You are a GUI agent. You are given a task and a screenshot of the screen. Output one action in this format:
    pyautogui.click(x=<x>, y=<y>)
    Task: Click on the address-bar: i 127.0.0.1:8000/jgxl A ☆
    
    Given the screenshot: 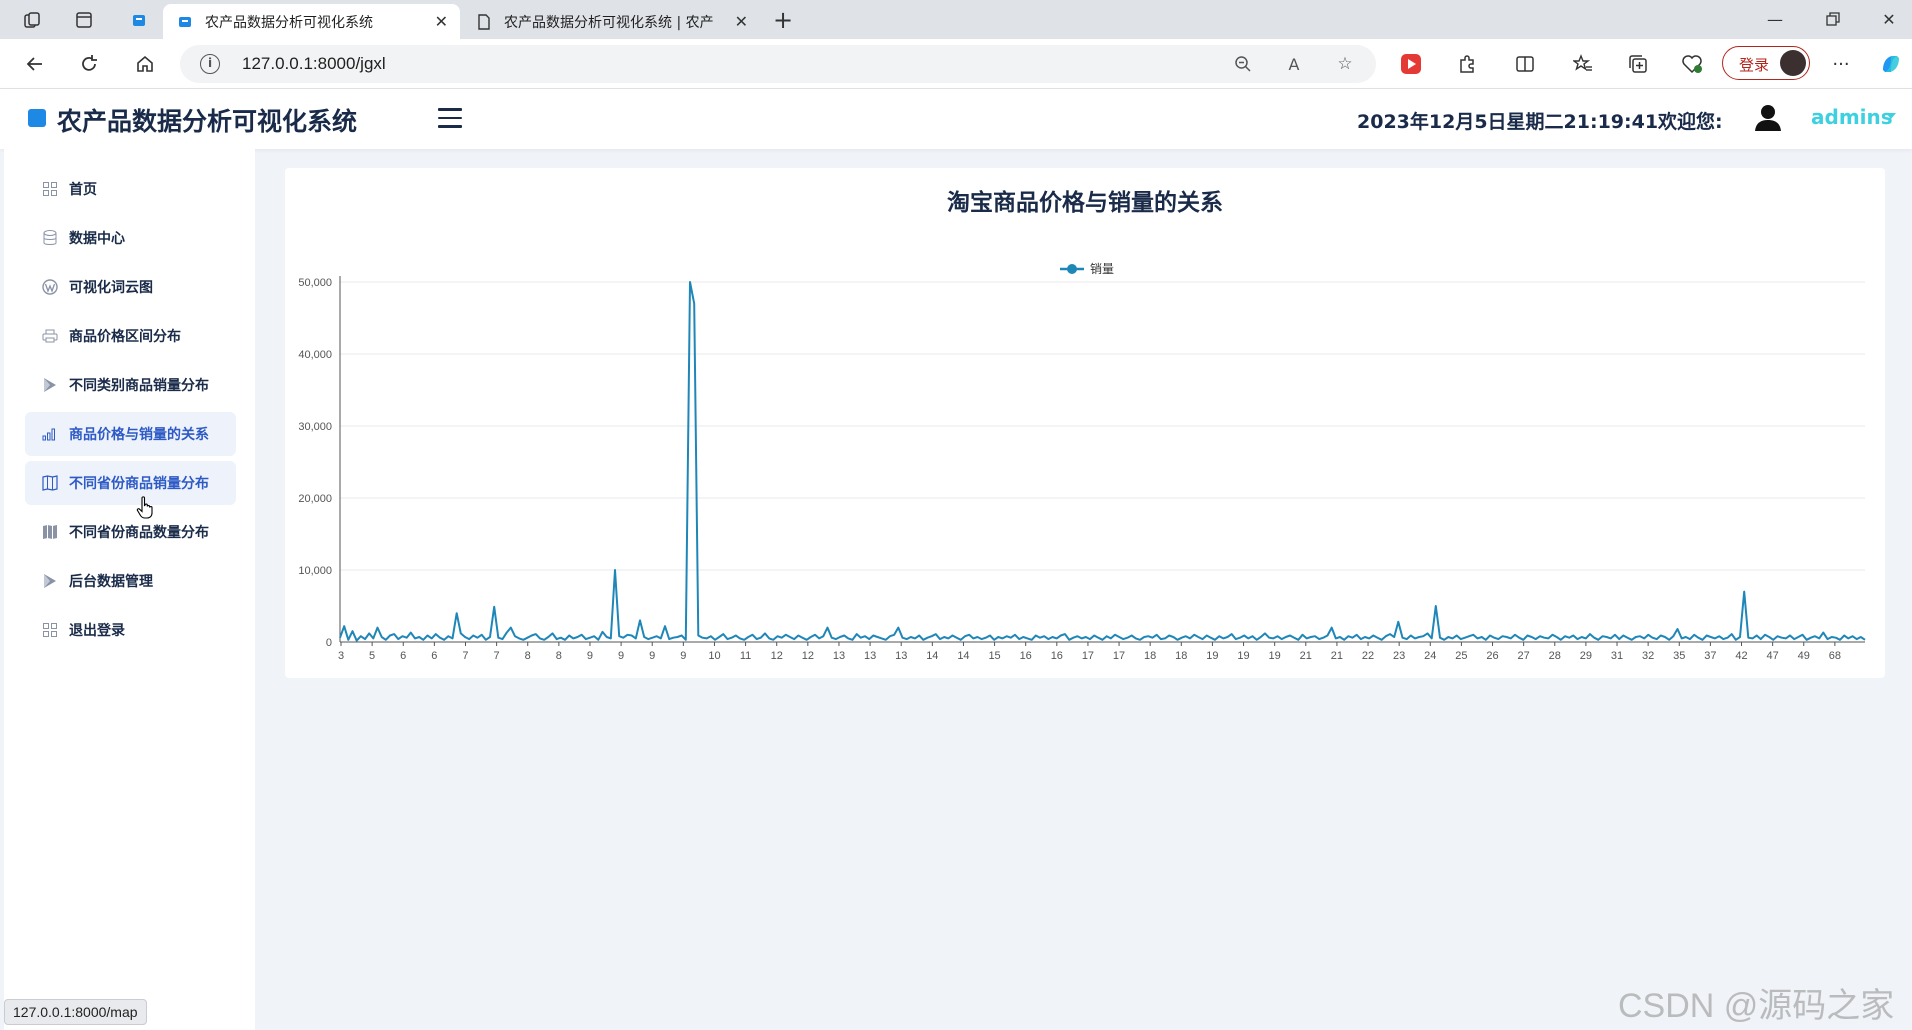 What is the action you would take?
    pyautogui.click(x=778, y=64)
    